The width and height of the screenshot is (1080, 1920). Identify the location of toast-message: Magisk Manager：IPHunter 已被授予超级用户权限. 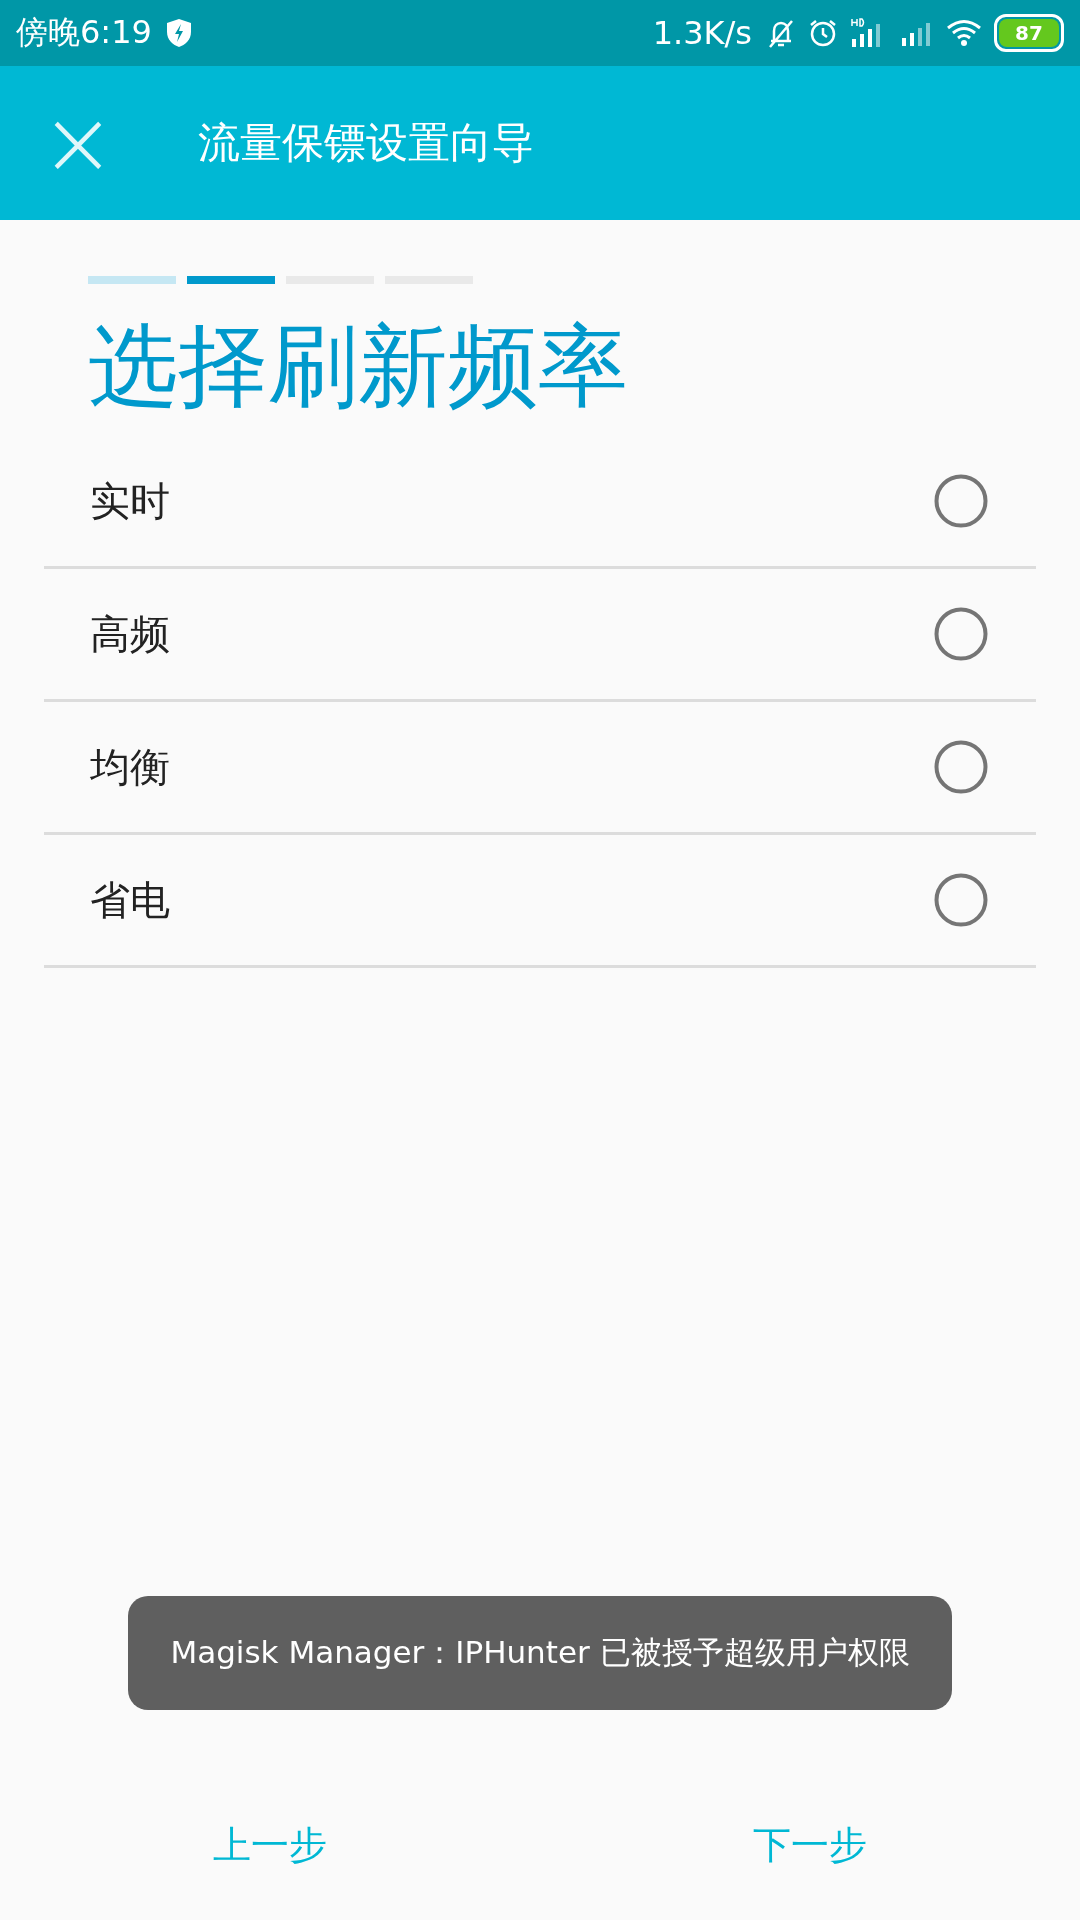
(540, 1653).